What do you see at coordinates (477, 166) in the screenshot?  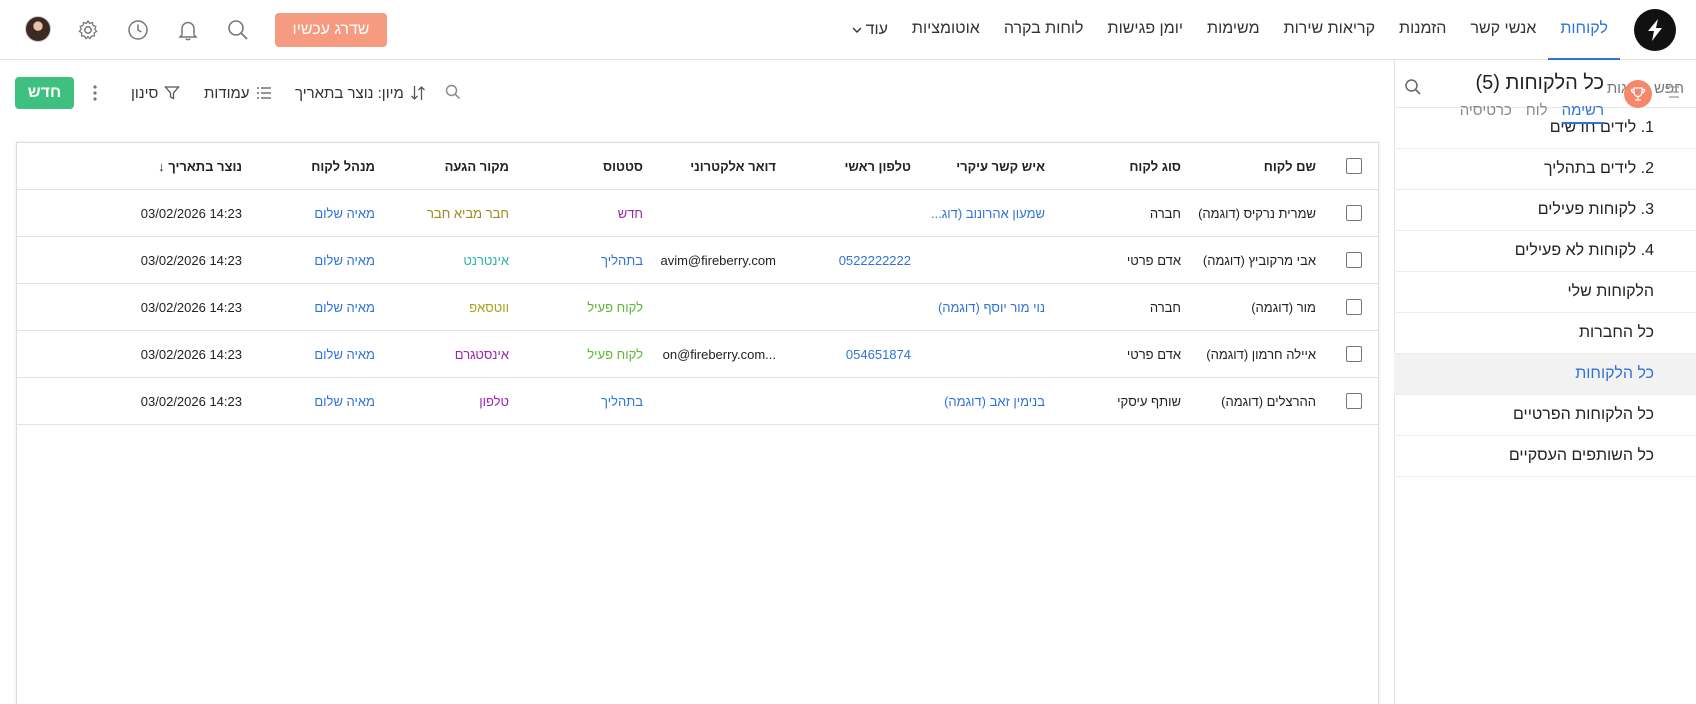 I see `column-header-source: מקור הגעה` at bounding box center [477, 166].